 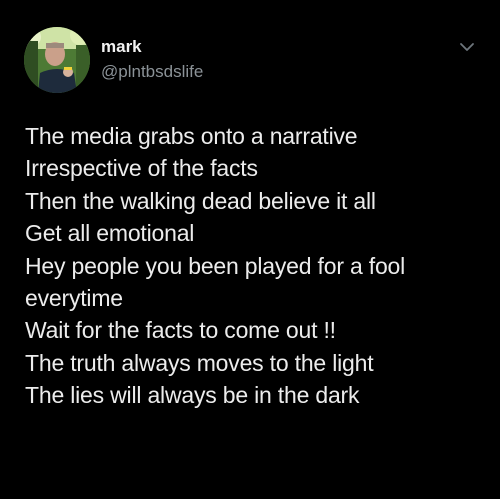 What do you see at coordinates (191, 136) in the screenshot?
I see `tweet-line: The media grabs onto a narrative` at bounding box center [191, 136].